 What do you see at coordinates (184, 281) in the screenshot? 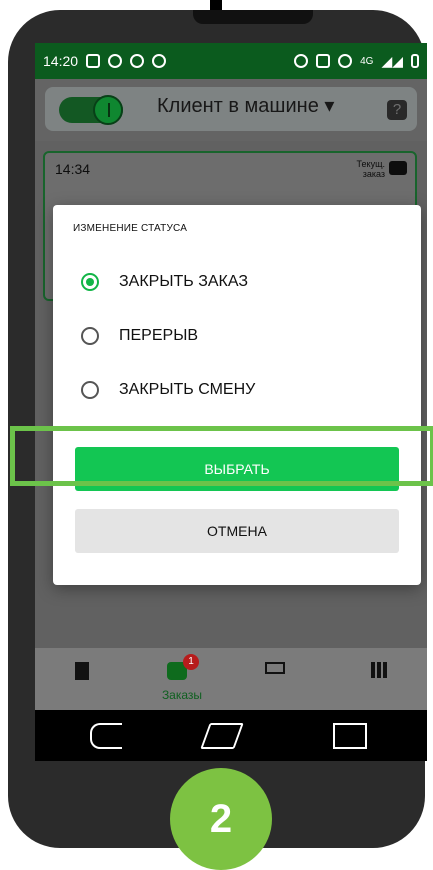
I see `option-label: ЗАКРЫТЬ ЗАКАЗ` at bounding box center [184, 281].